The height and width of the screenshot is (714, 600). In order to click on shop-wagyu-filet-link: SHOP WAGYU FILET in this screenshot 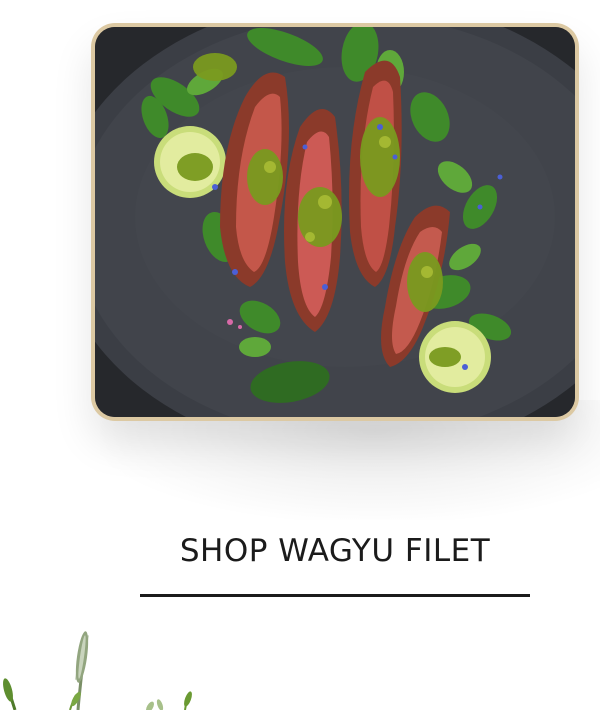, I will do `click(335, 563)`.